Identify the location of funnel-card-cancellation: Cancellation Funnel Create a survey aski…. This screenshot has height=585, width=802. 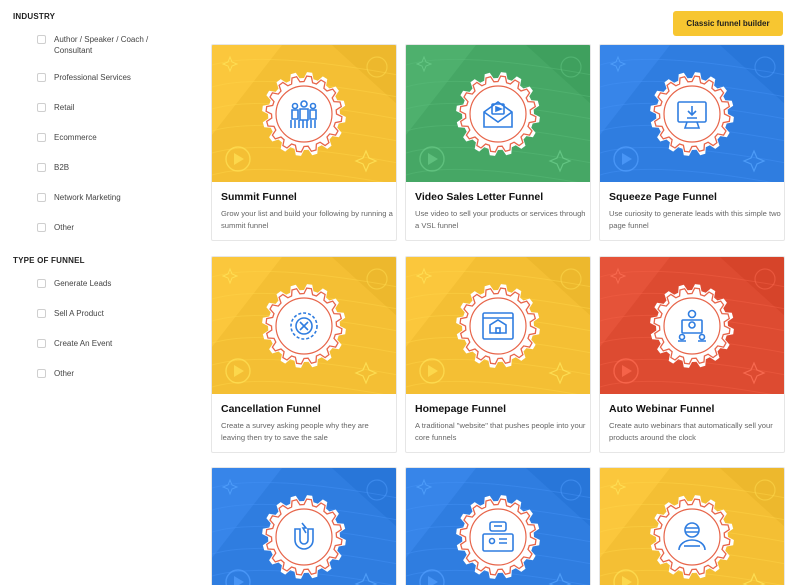
(304, 354).